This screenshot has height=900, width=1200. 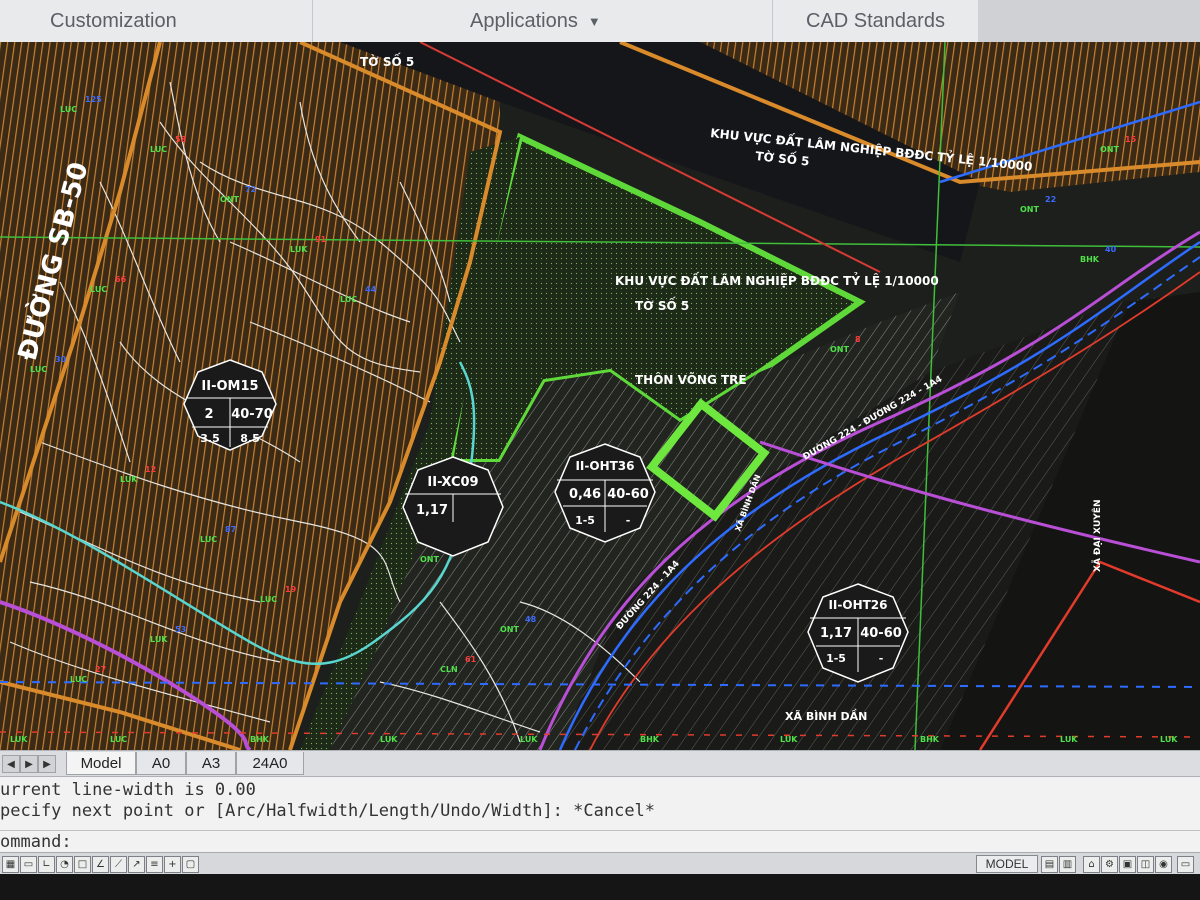 I want to click on annotation-scale-icon: ⌂, so click(x=1091, y=864).